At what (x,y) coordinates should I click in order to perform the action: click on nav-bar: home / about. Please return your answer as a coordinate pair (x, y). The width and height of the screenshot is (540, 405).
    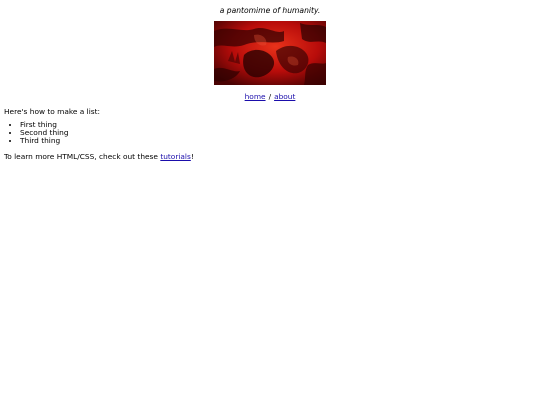
    Looking at the image, I should click on (270, 96).